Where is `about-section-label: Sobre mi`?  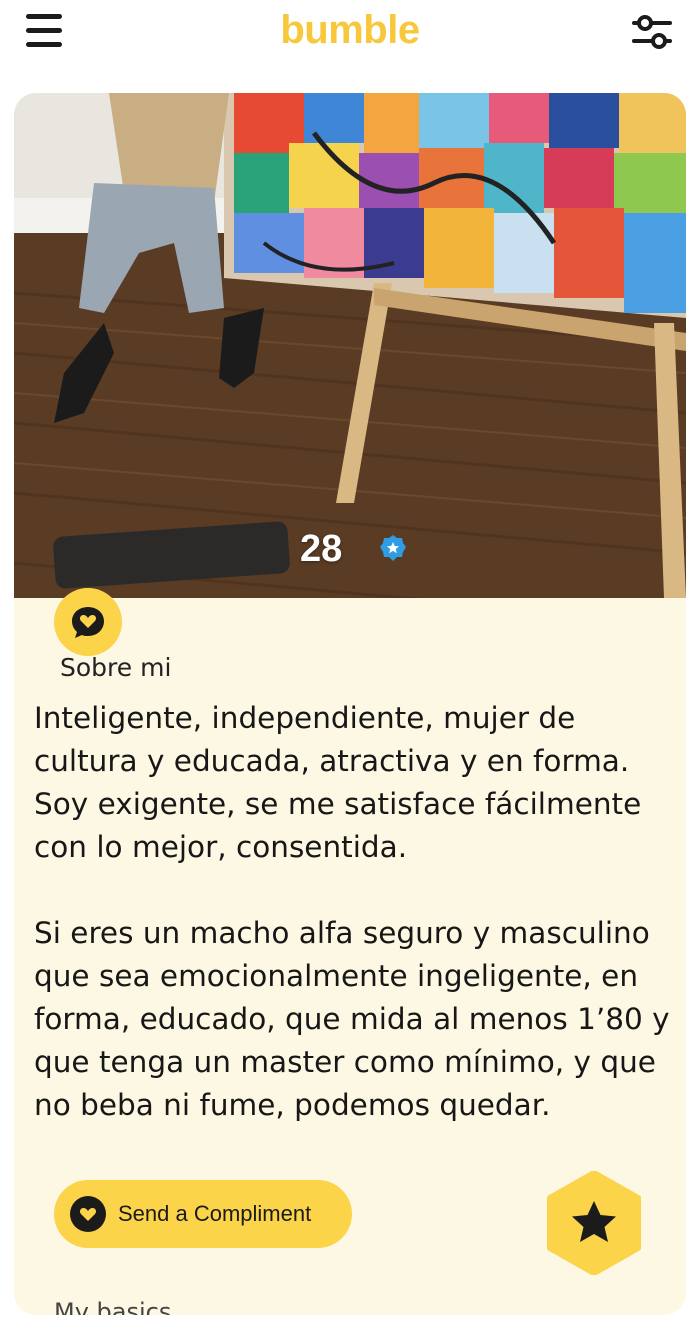
about-section-label: Sobre mi is located at coordinates (116, 667).